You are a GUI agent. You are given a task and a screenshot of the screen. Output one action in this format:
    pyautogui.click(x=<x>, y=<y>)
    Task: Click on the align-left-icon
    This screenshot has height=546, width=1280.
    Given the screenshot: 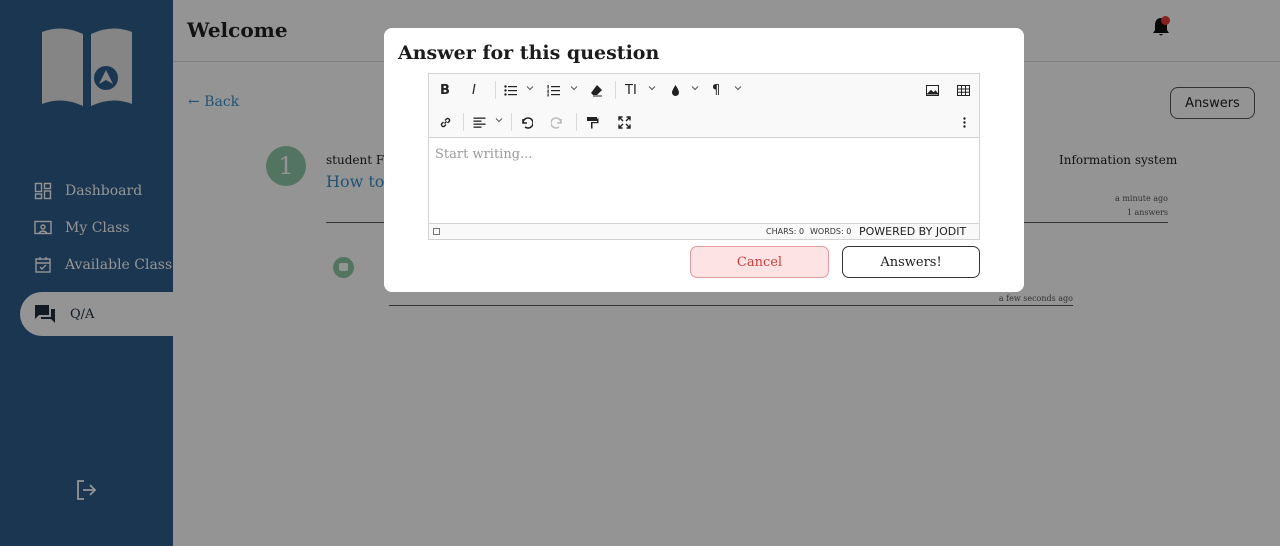 What is the action you would take?
    pyautogui.click(x=479, y=122)
    